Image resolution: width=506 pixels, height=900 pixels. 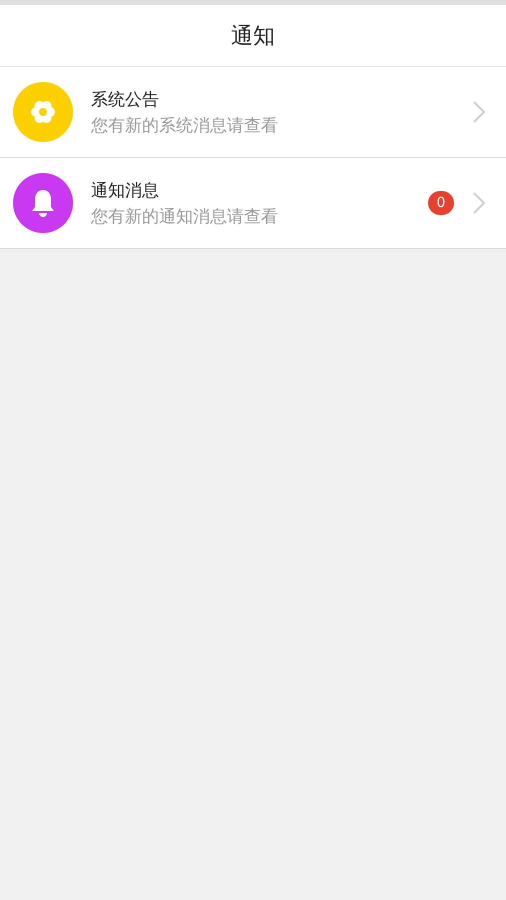 What do you see at coordinates (441, 203) in the screenshot?
I see `count-badge: 0` at bounding box center [441, 203].